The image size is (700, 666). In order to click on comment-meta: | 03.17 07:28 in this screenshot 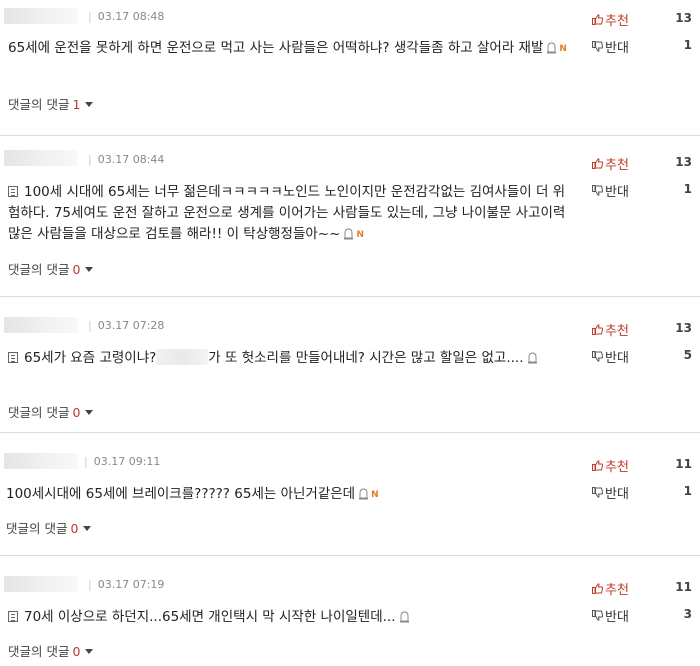, I will do `click(126, 325)`.